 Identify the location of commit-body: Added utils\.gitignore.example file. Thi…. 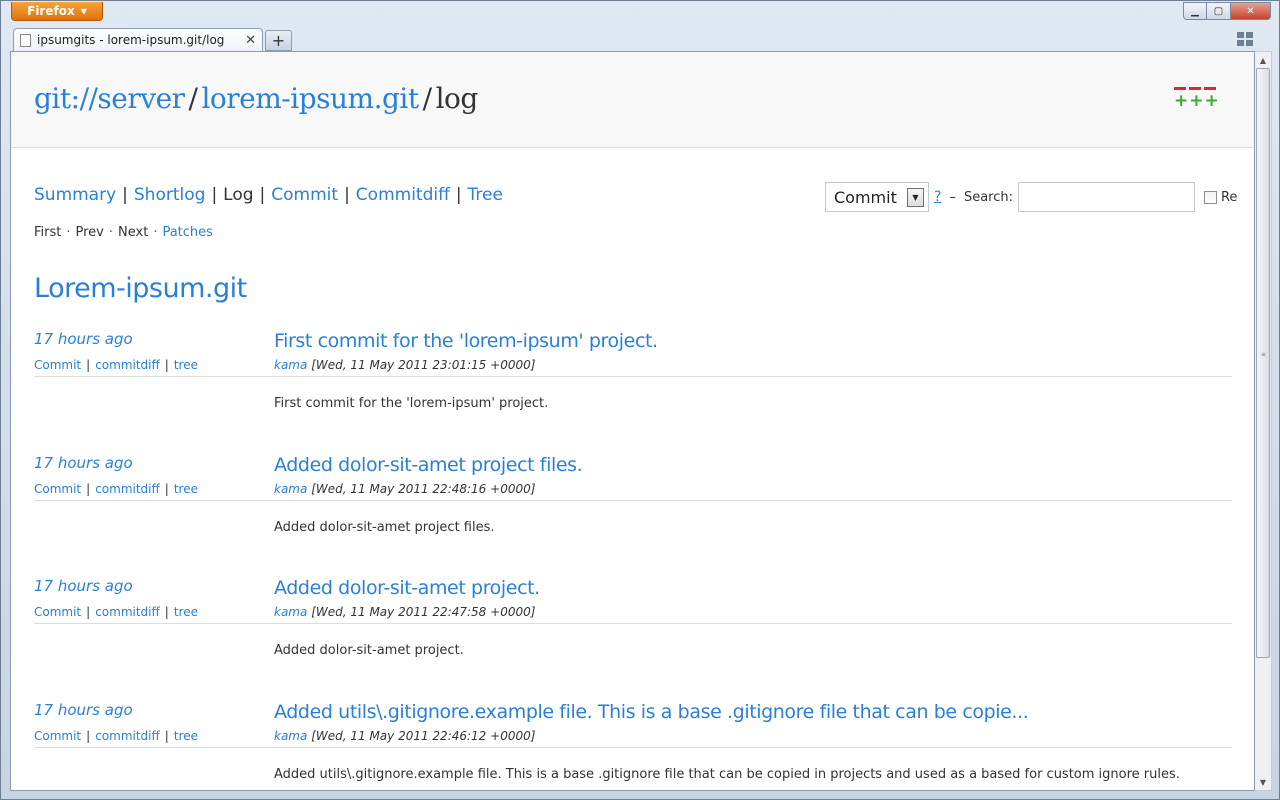
(727, 774).